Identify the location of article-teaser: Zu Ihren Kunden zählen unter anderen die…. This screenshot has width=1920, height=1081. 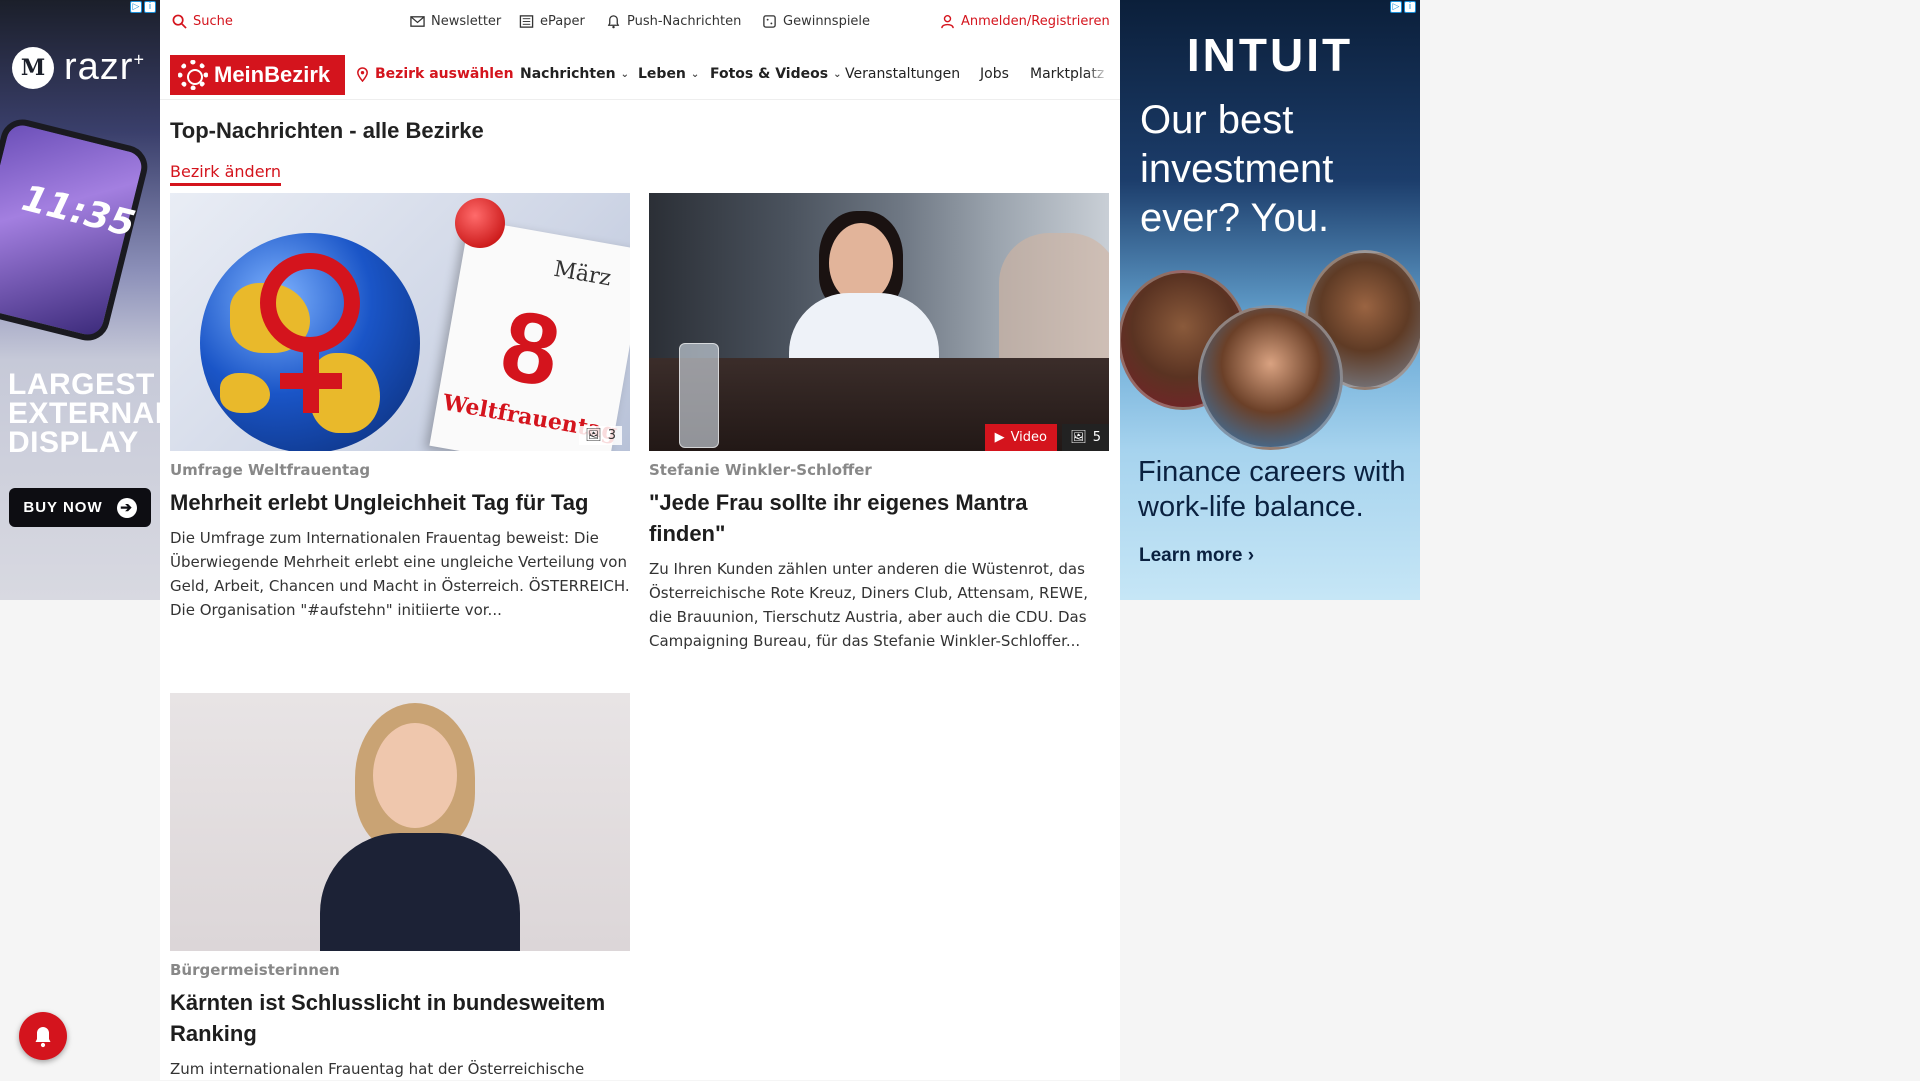
(869, 605).